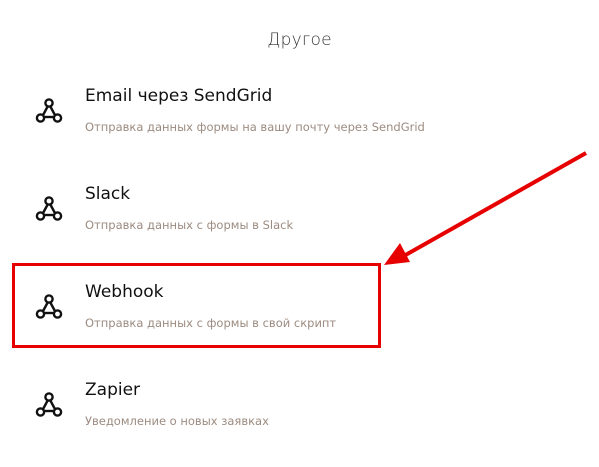 The width and height of the screenshot is (599, 467). I want to click on integration-description: Уведомление о новых заявках, so click(177, 421).